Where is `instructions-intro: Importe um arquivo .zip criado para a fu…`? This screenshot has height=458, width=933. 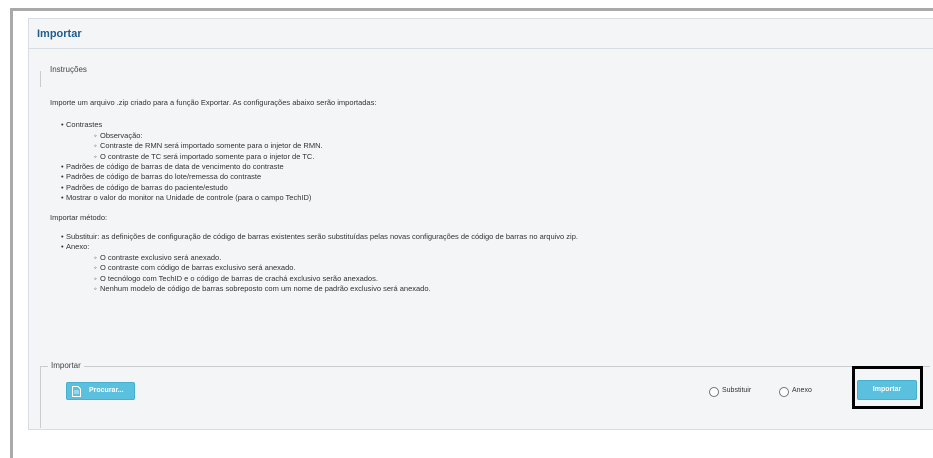
instructions-intro: Importe um arquivo .zip criado para a fu… is located at coordinates (213, 102).